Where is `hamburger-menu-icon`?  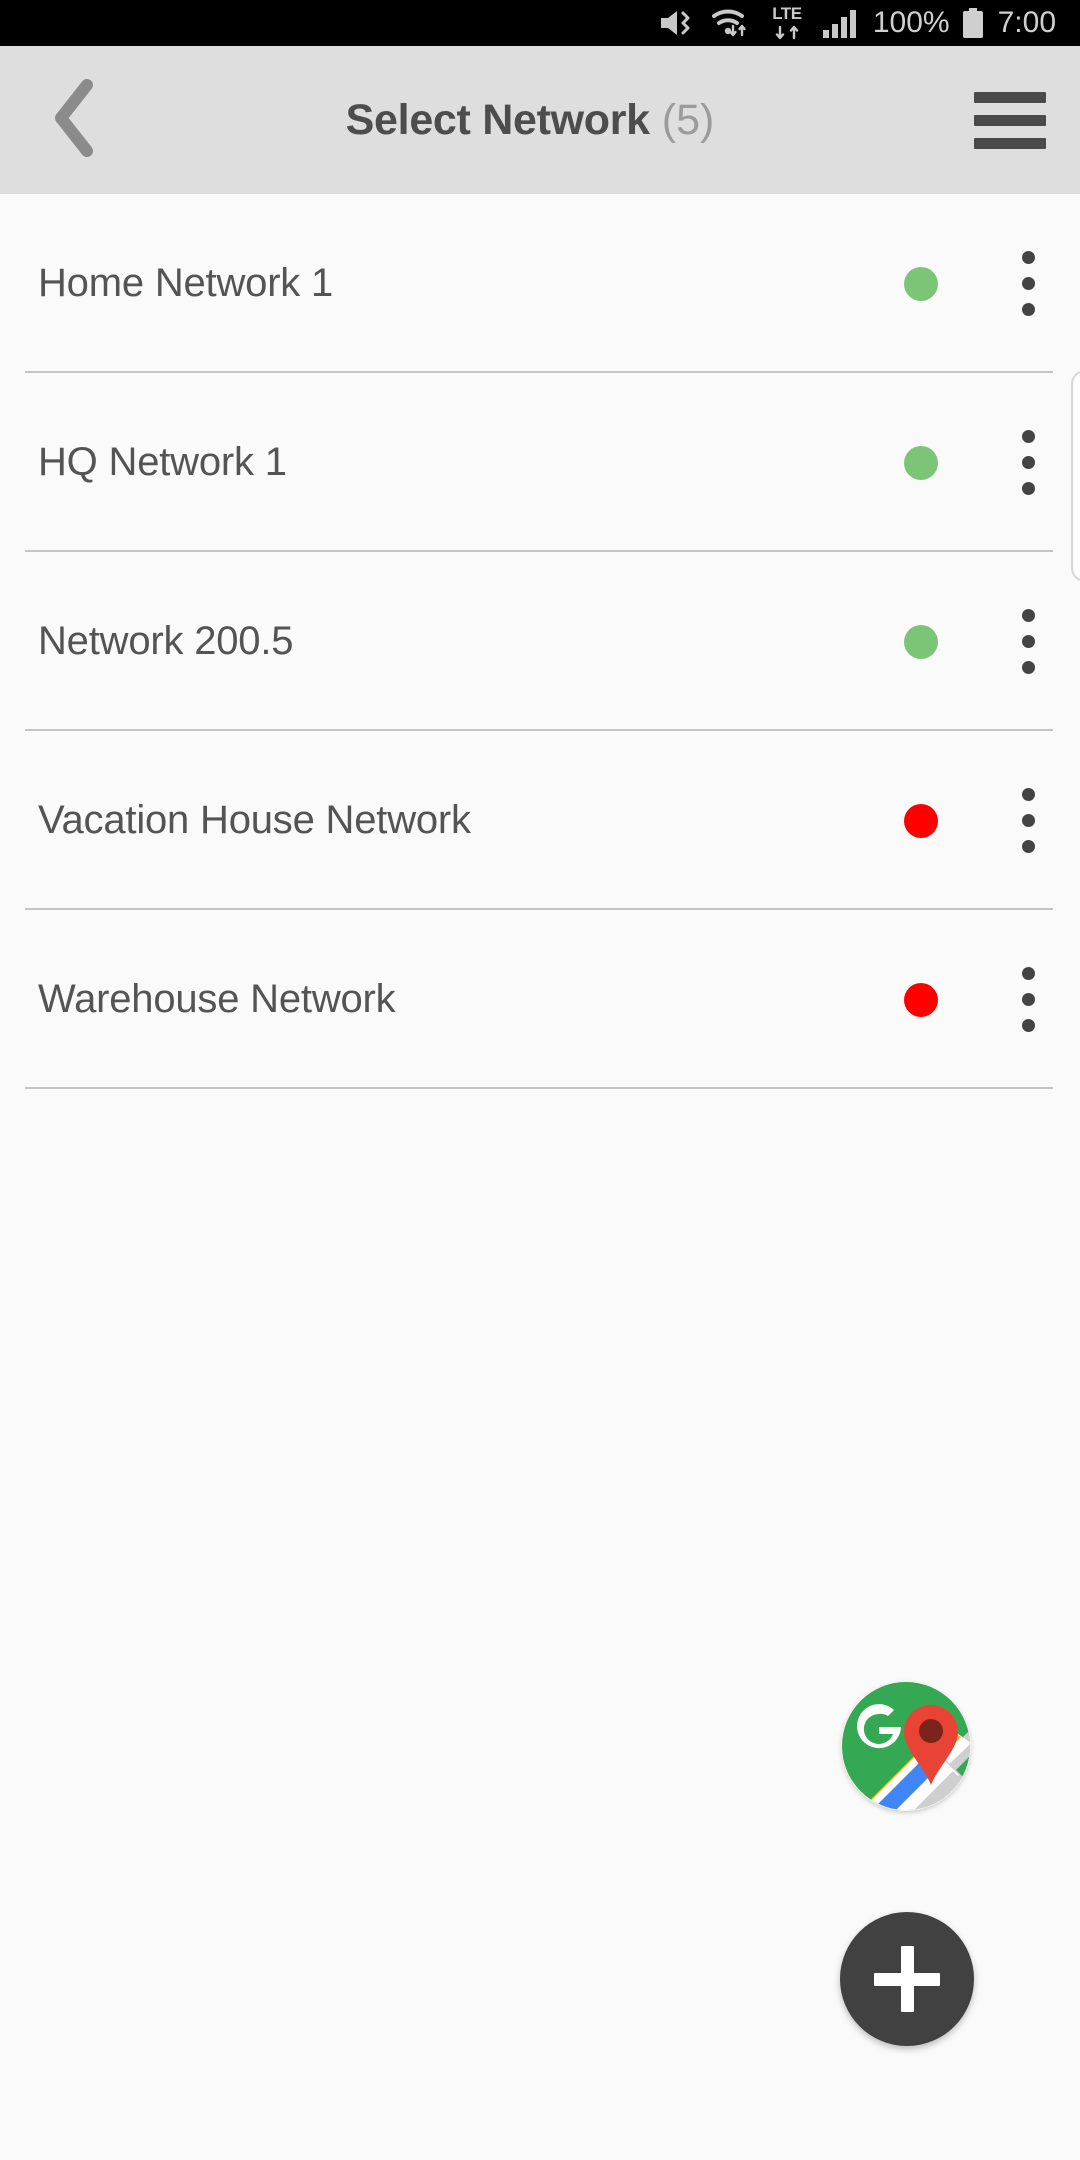 hamburger-menu-icon is located at coordinates (1010, 120).